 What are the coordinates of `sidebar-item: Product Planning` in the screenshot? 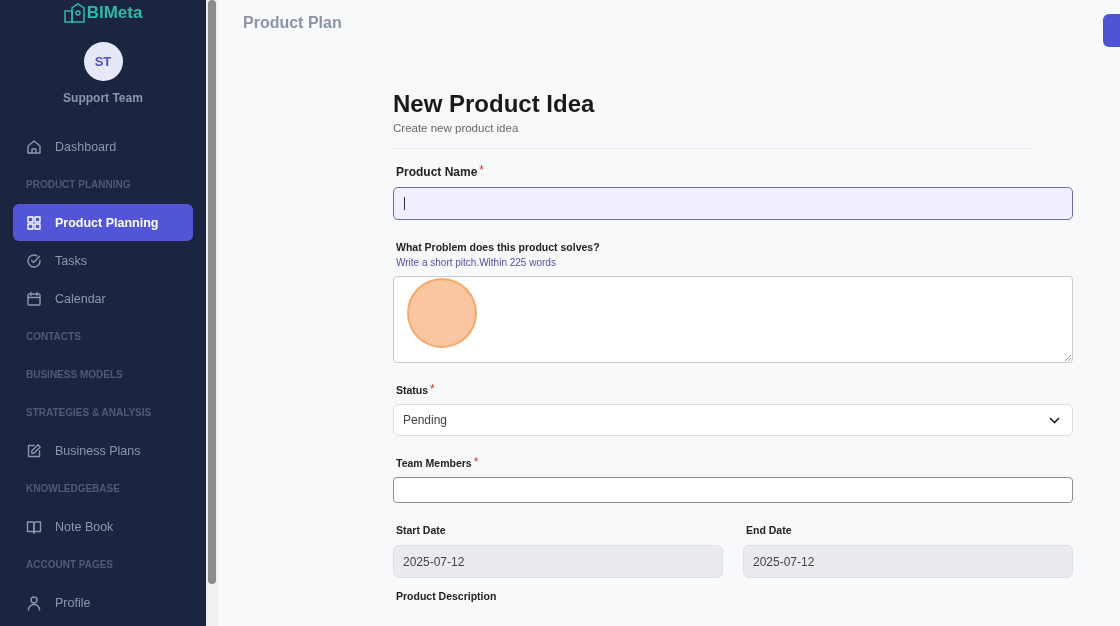 It's located at (103, 222).